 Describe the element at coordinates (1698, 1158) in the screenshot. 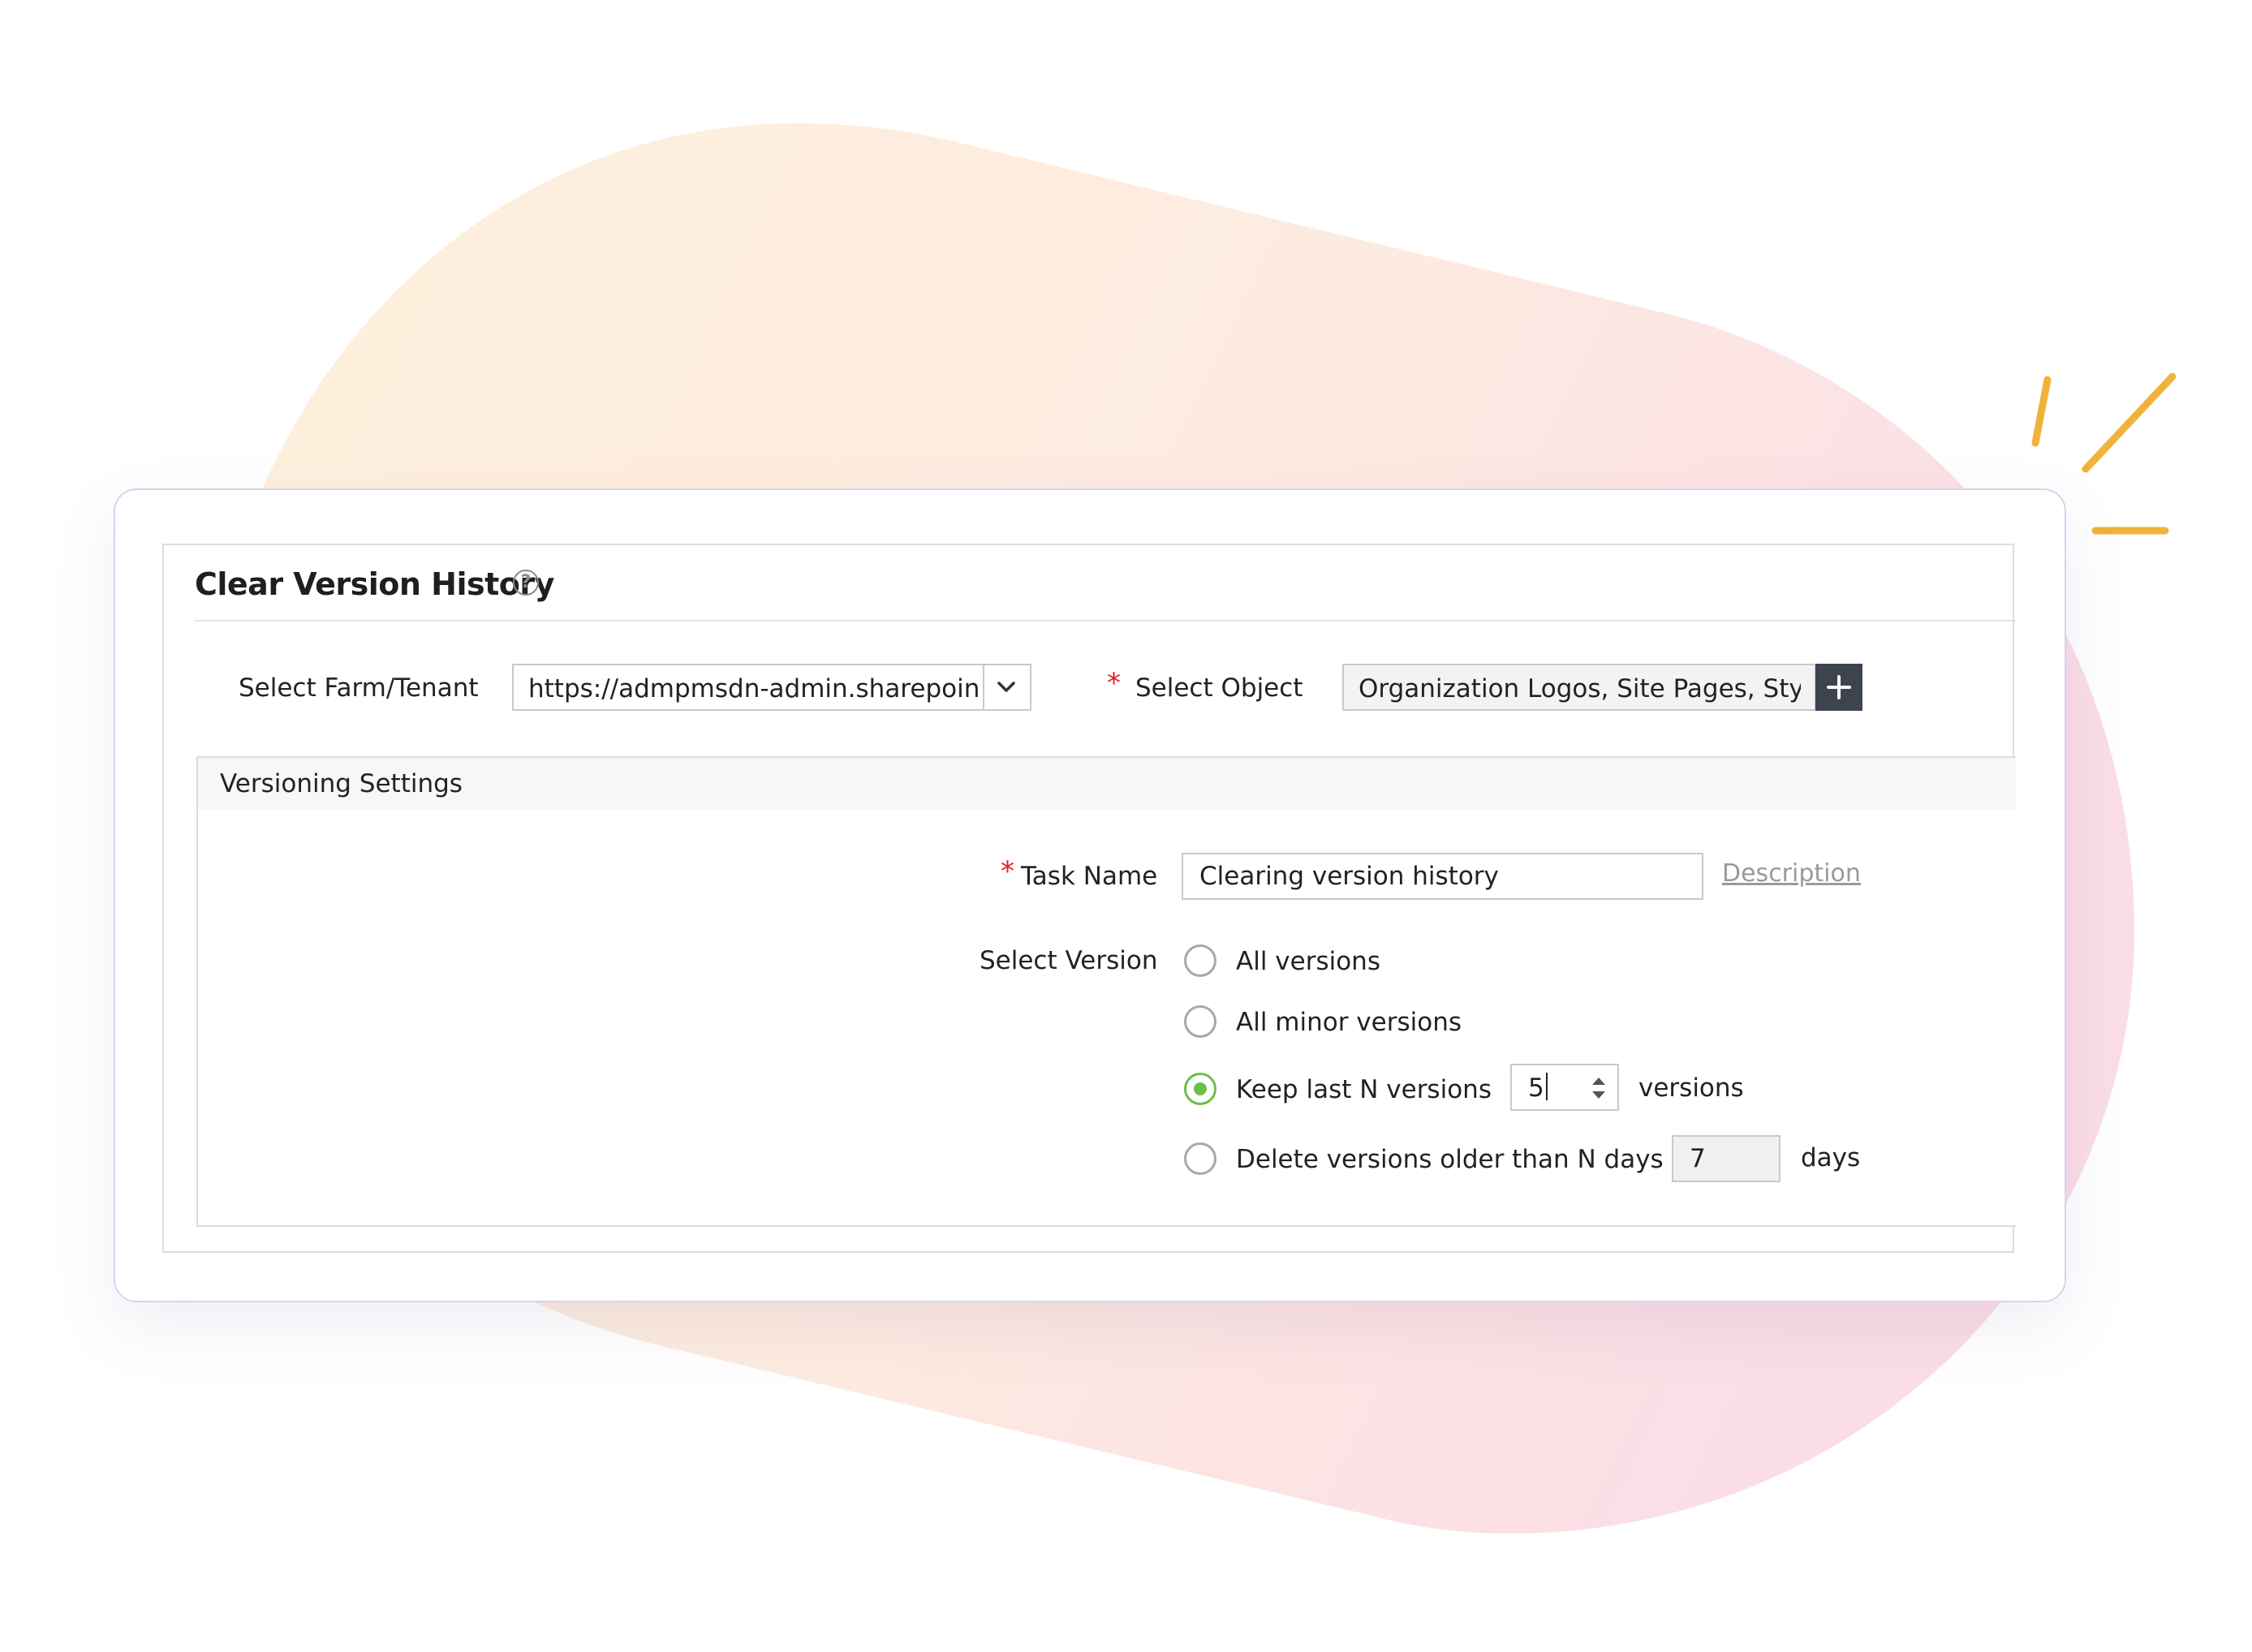

I see `older-days-value: 7` at that location.